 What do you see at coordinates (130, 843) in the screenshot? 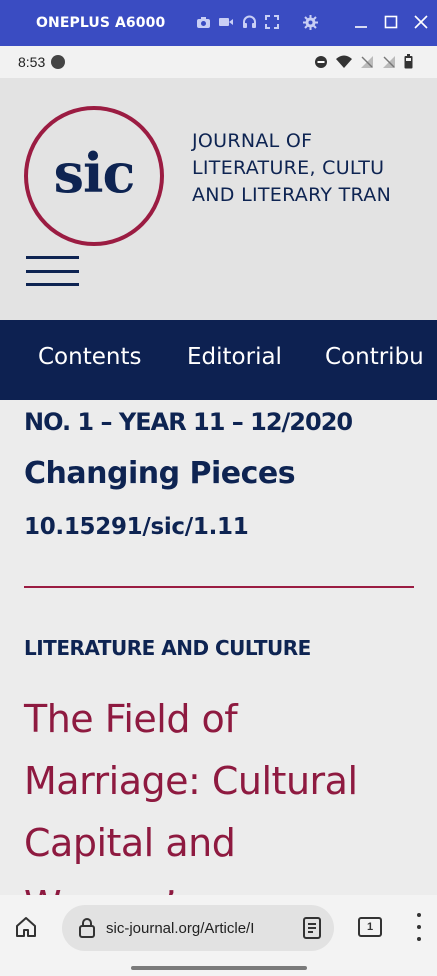
I see `article-title-line: Capital and` at bounding box center [130, 843].